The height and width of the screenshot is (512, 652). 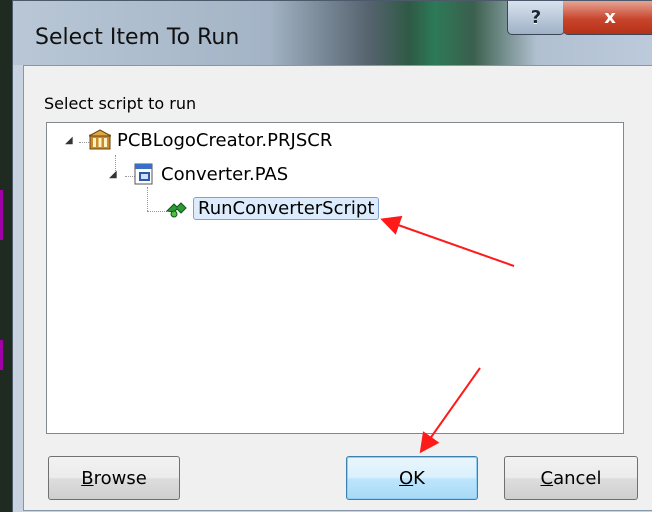 I want to click on arrow-to-script, so click(x=447, y=241).